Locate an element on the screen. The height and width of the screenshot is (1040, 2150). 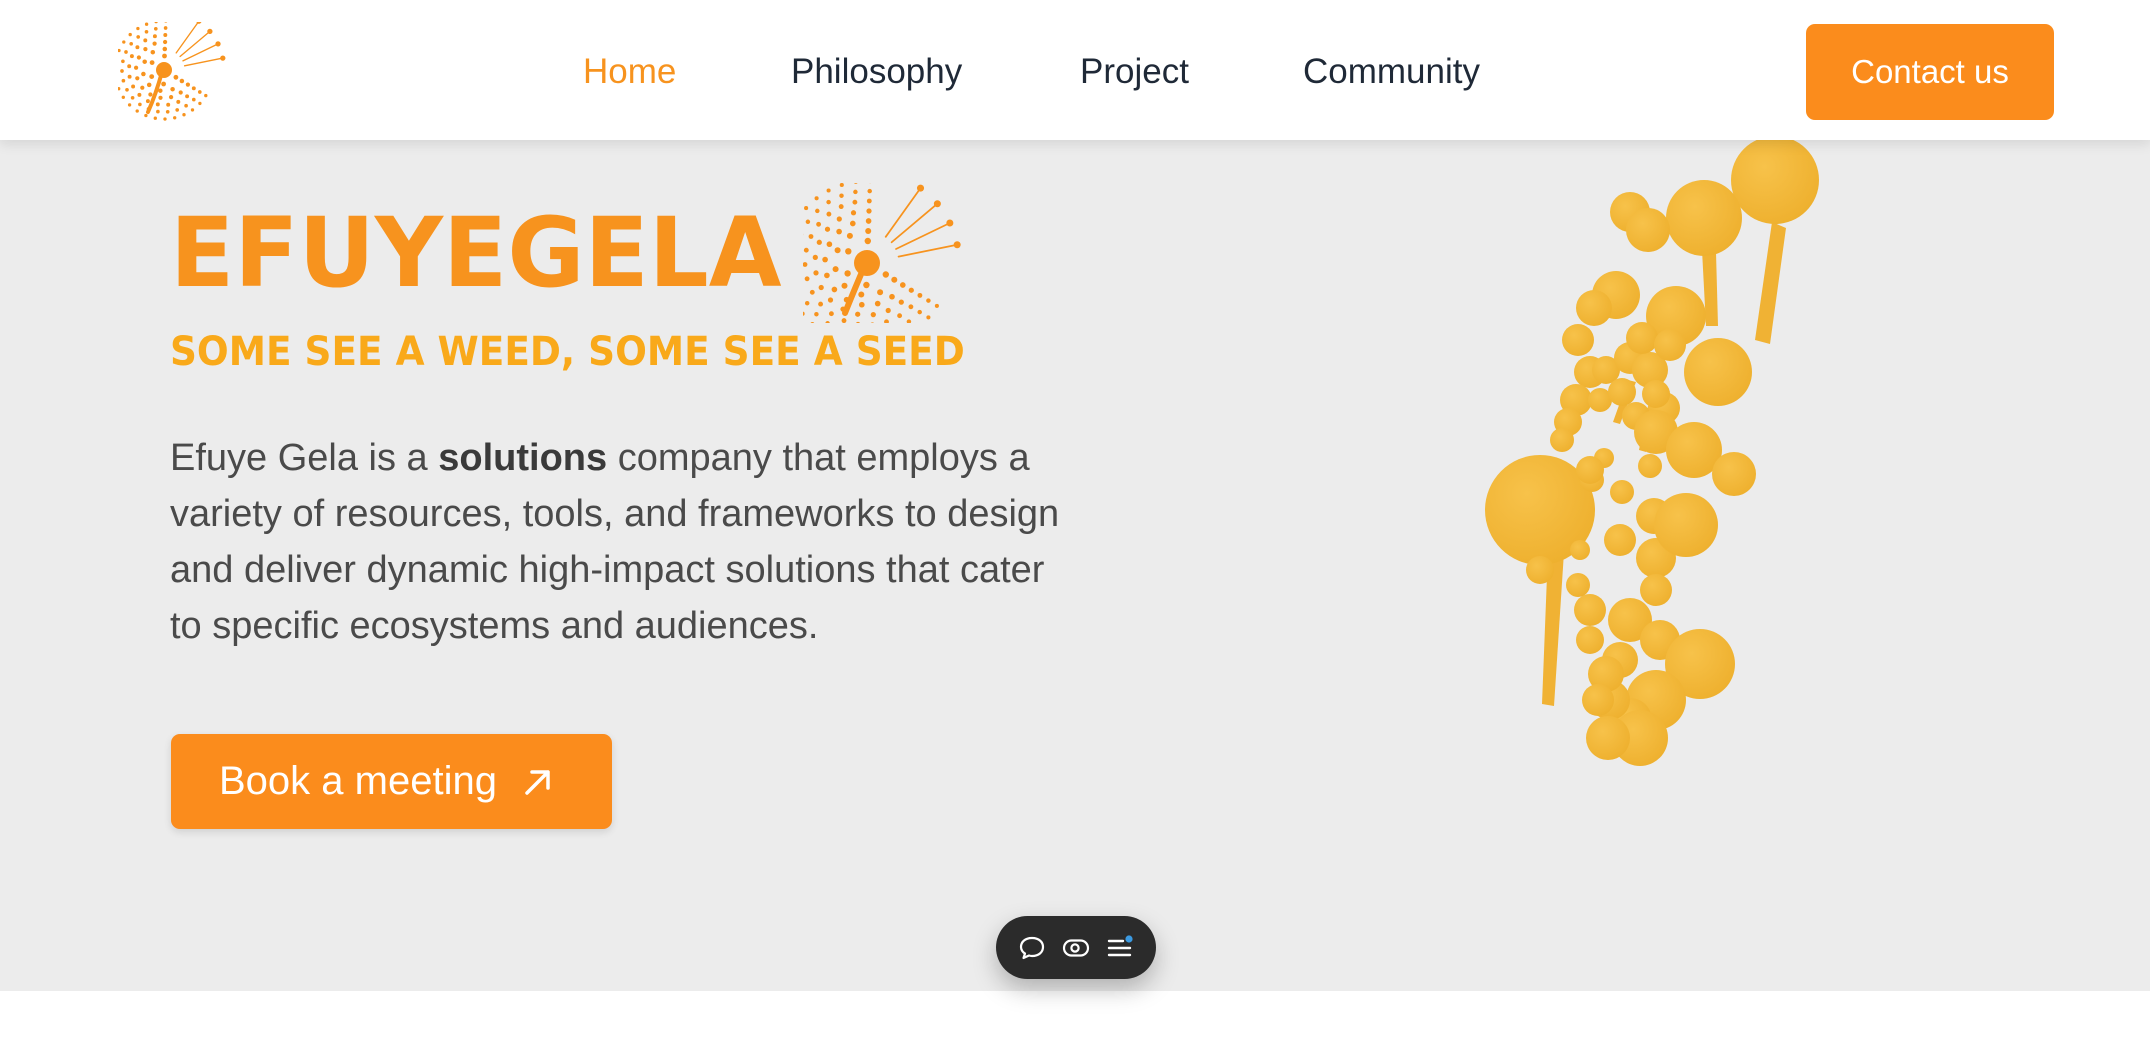
eye-toggle-icon is located at coordinates (1076, 948).